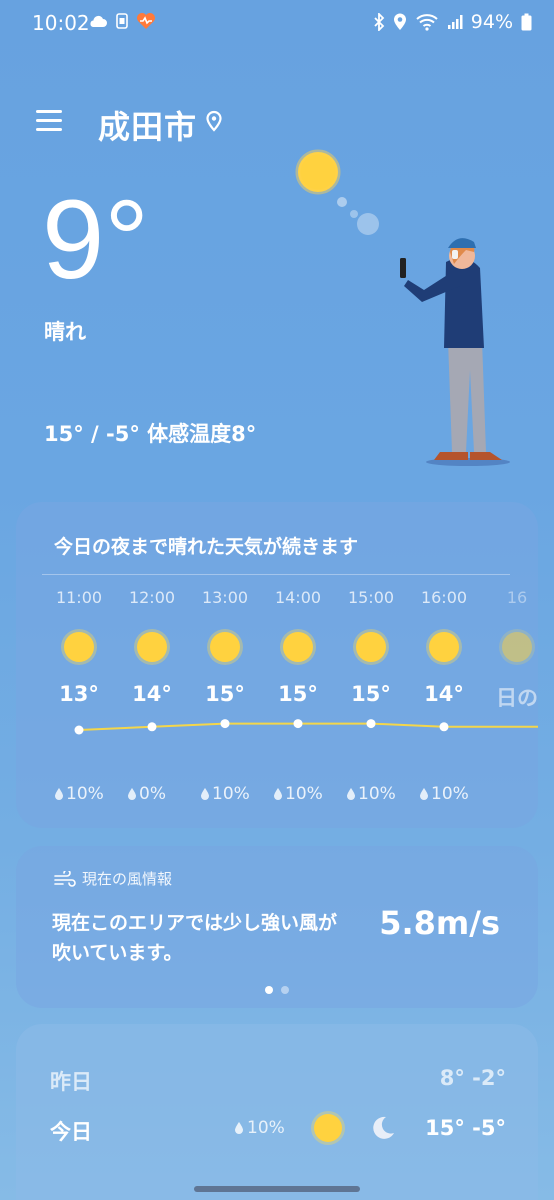  Describe the element at coordinates (276, 574) in the screenshot. I see `divider` at that location.